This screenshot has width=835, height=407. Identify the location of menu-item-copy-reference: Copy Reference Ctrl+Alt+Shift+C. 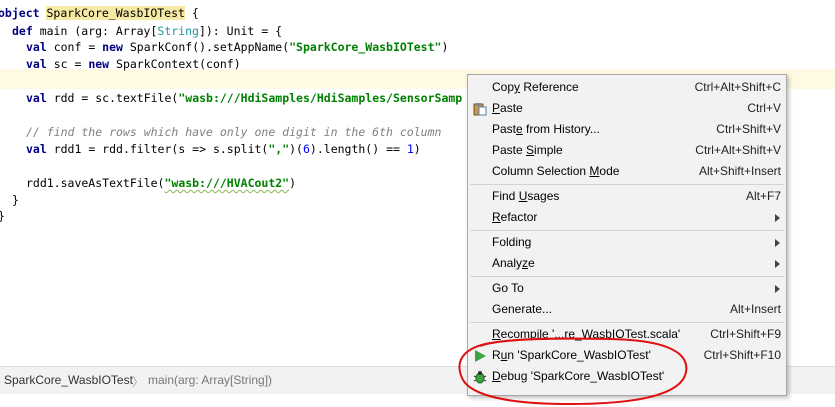
(627, 87).